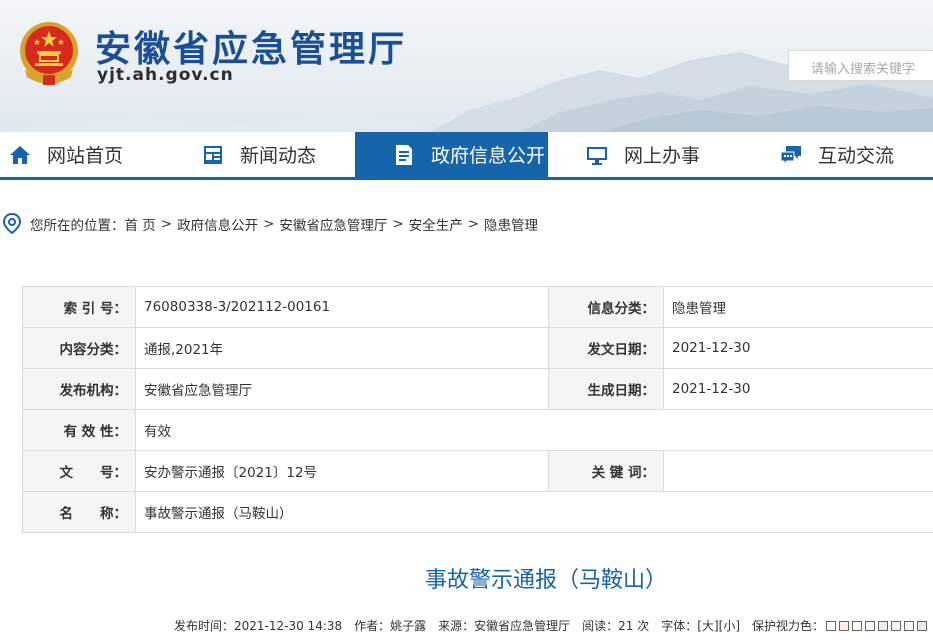 Image resolution: width=933 pixels, height=642 pixels. I want to click on document-icon, so click(404, 154).